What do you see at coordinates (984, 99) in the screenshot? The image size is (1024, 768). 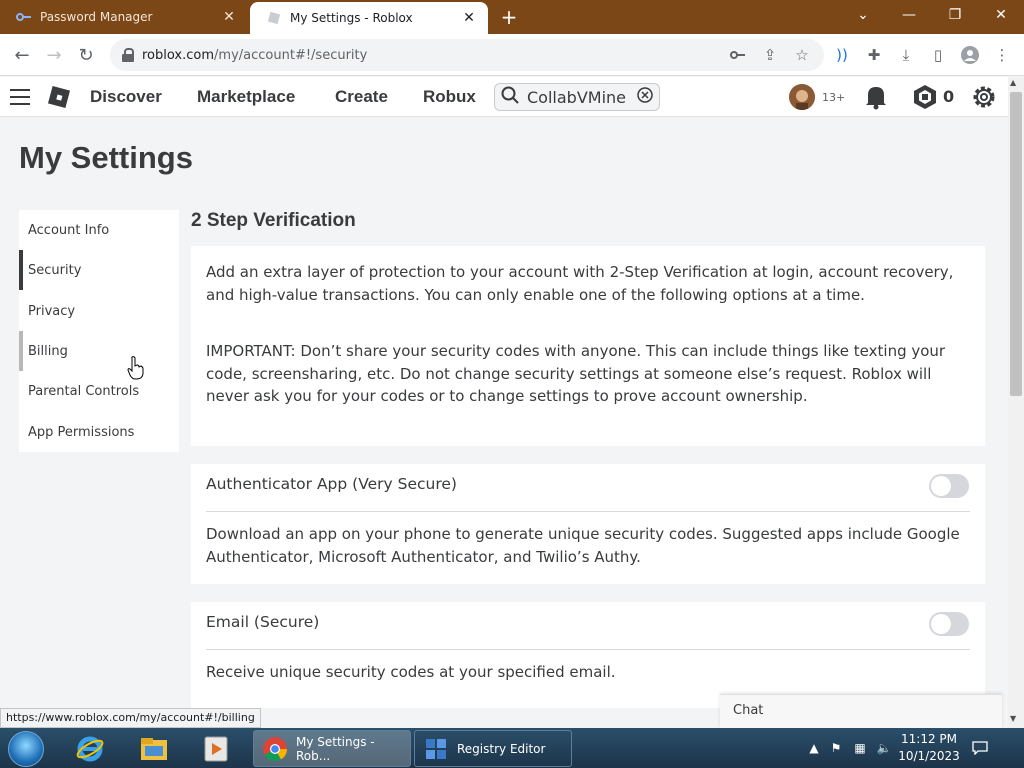 I see `gear-icon` at bounding box center [984, 99].